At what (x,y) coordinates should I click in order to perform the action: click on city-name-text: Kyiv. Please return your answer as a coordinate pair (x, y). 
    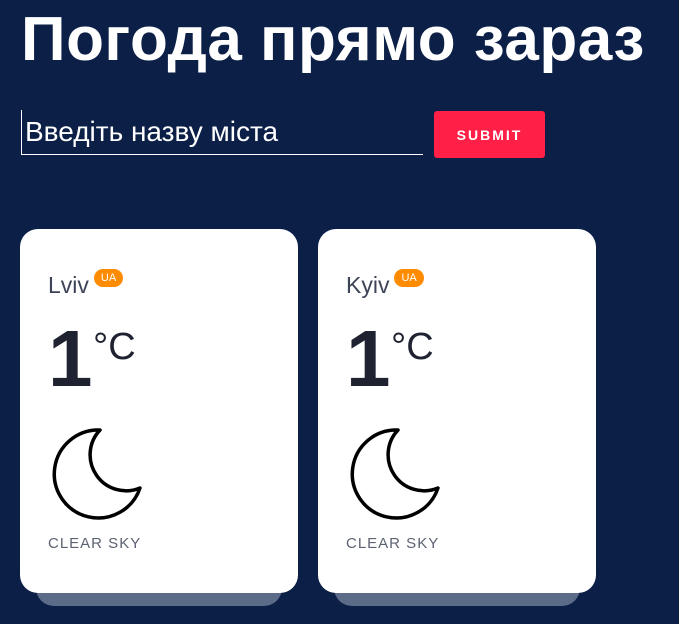
    Looking at the image, I should click on (368, 285).